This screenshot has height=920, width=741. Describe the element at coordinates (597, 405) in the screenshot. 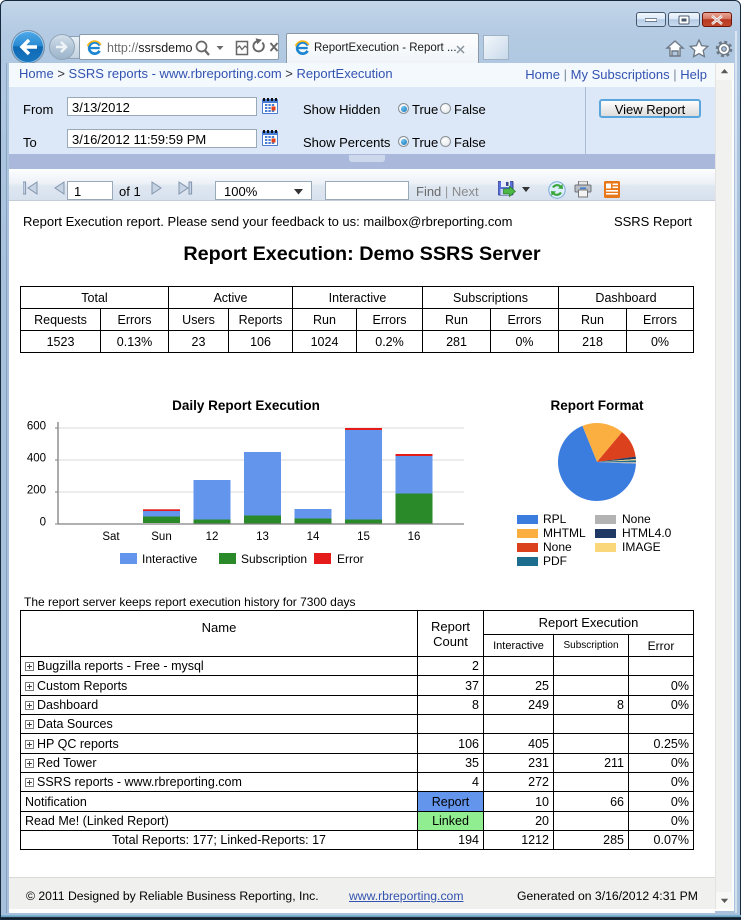

I see `svg-text: Report Format` at that location.